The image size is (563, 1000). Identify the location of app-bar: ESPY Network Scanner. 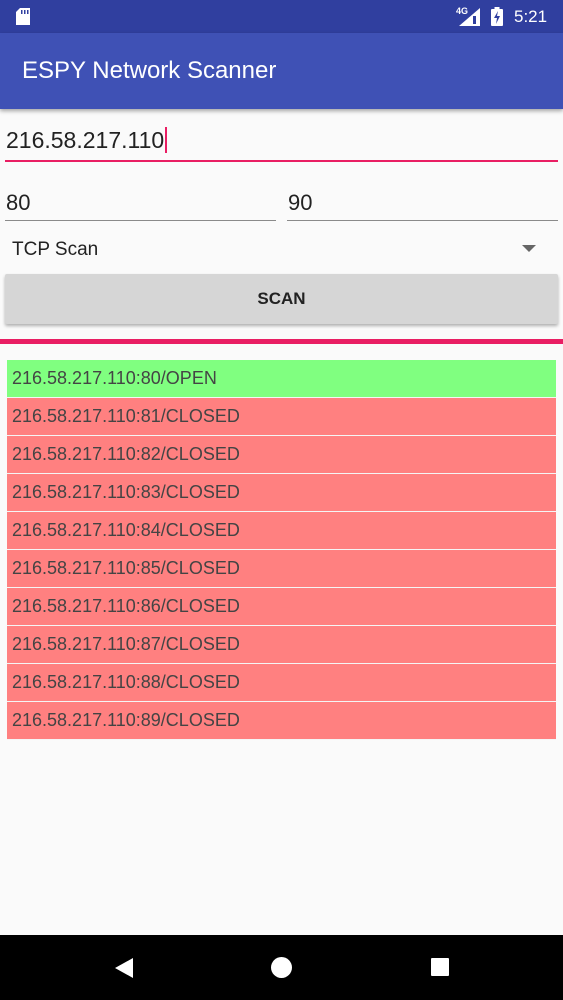
(281, 71).